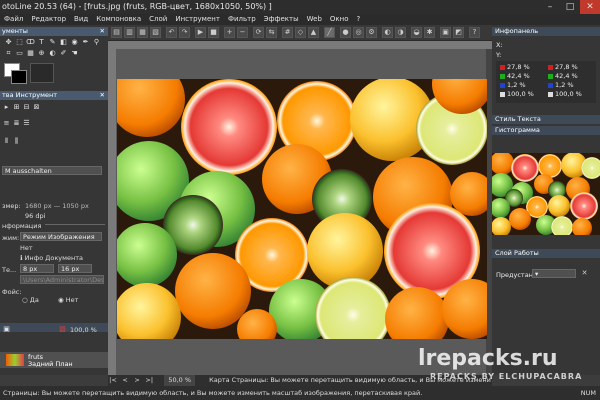 The image size is (600, 400). What do you see at coordinates (62, 279) in the screenshot?
I see `path-field: \Users\Administrator\Desktop\fru` at bounding box center [62, 279].